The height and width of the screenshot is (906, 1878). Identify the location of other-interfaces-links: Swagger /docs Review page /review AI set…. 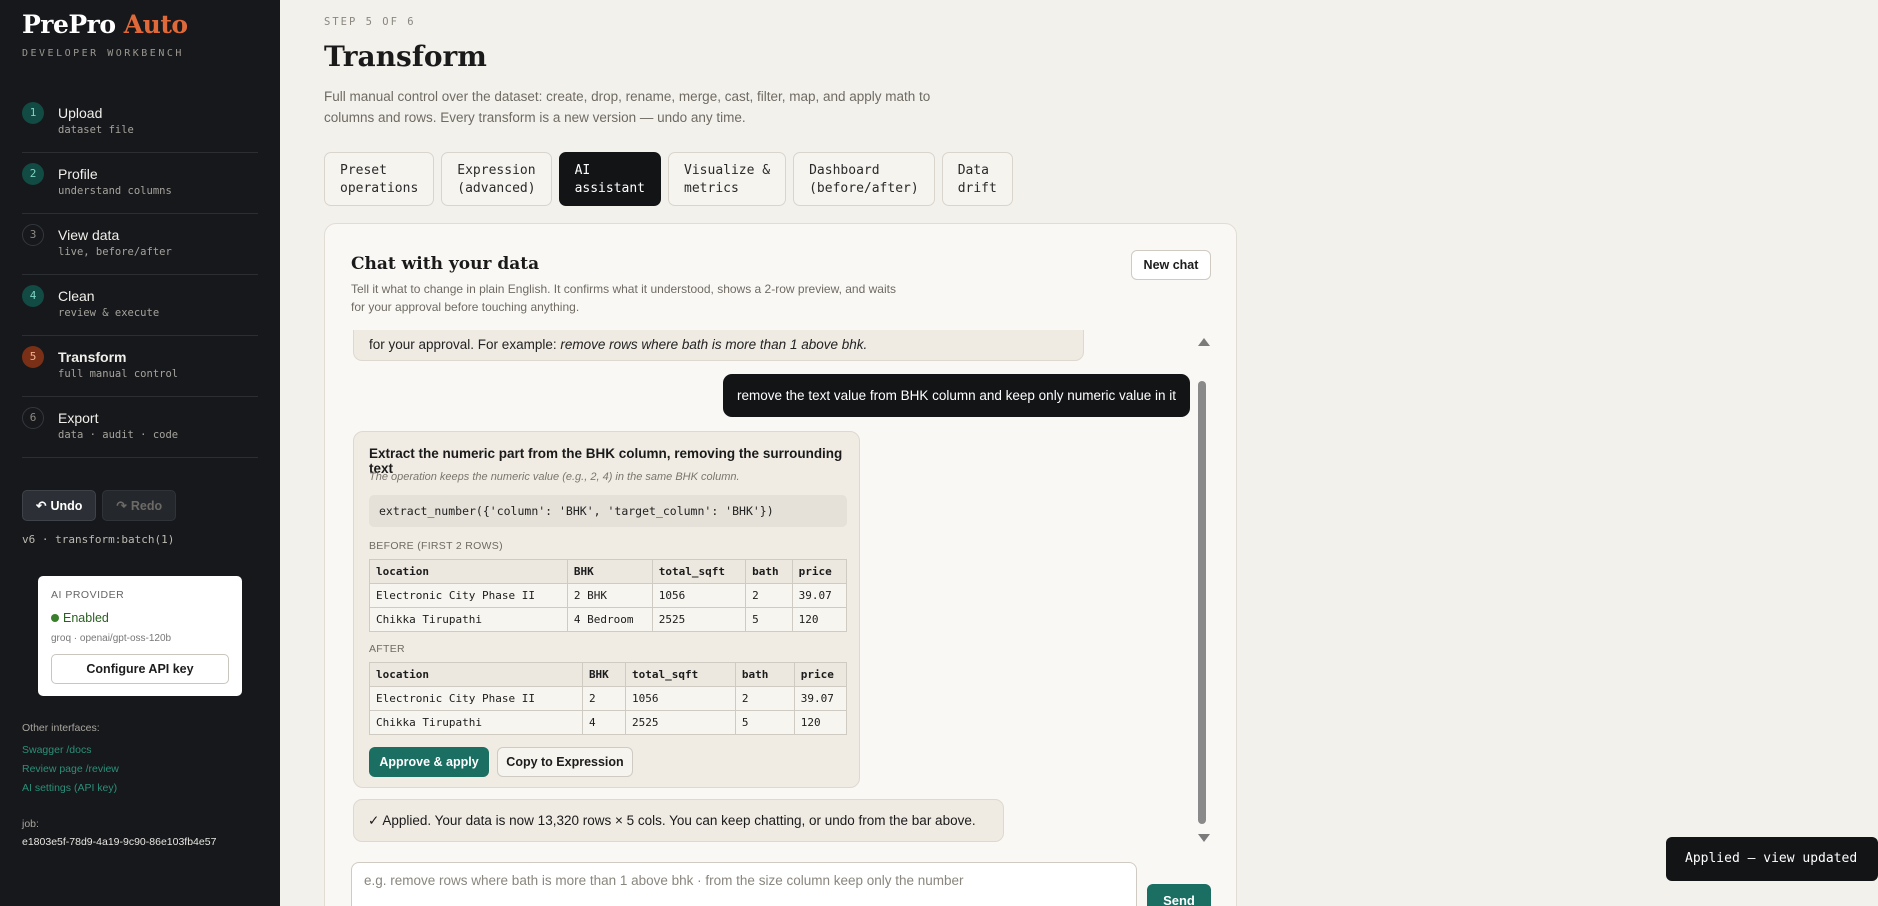
(70, 769).